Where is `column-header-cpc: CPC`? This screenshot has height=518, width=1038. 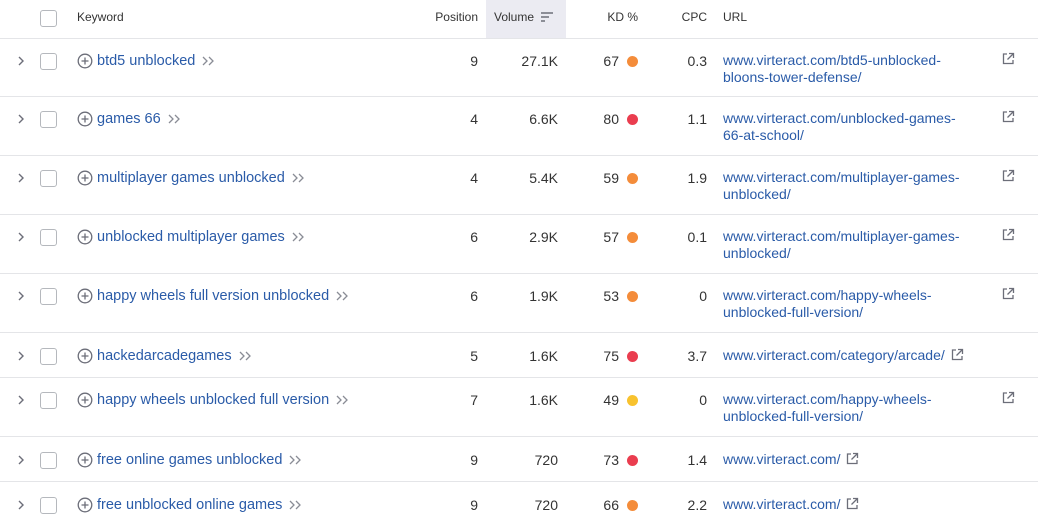 column-header-cpc: CPC is located at coordinates (683, 19).